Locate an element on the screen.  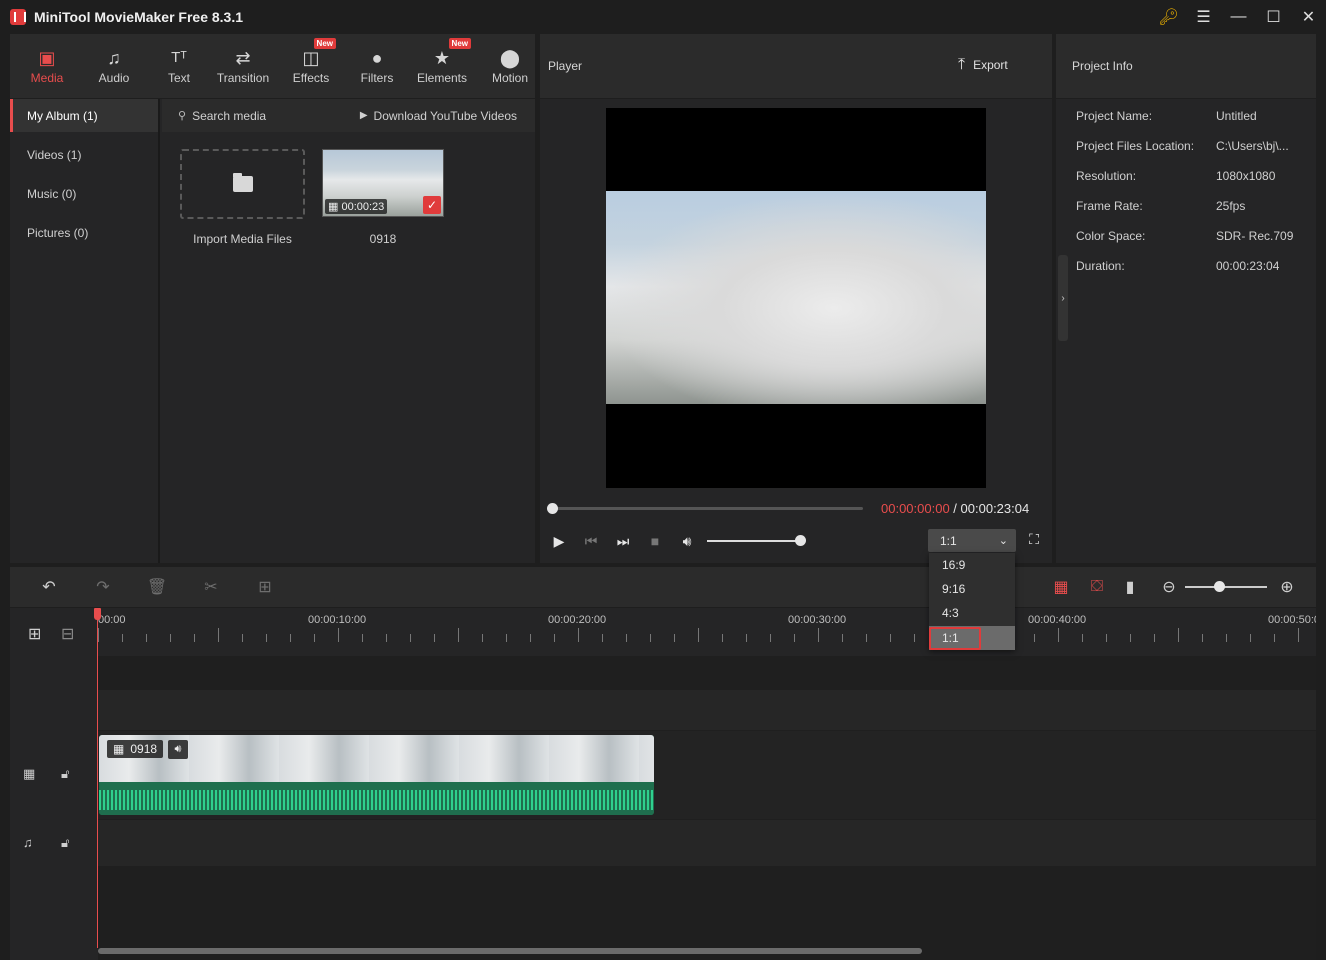
close-button: ✕ is located at coordinates (1308, 17).